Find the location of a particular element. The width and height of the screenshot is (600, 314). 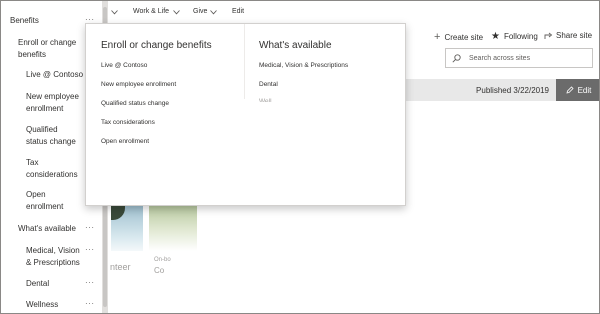

top-nav: Work & Life Give Edit is located at coordinates (353, 12).